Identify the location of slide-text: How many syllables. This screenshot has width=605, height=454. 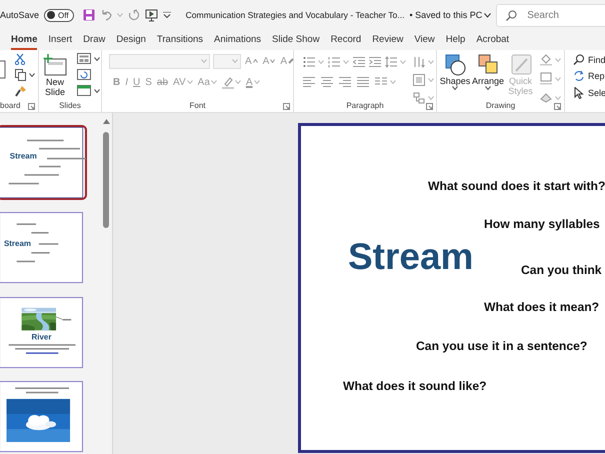
(542, 224).